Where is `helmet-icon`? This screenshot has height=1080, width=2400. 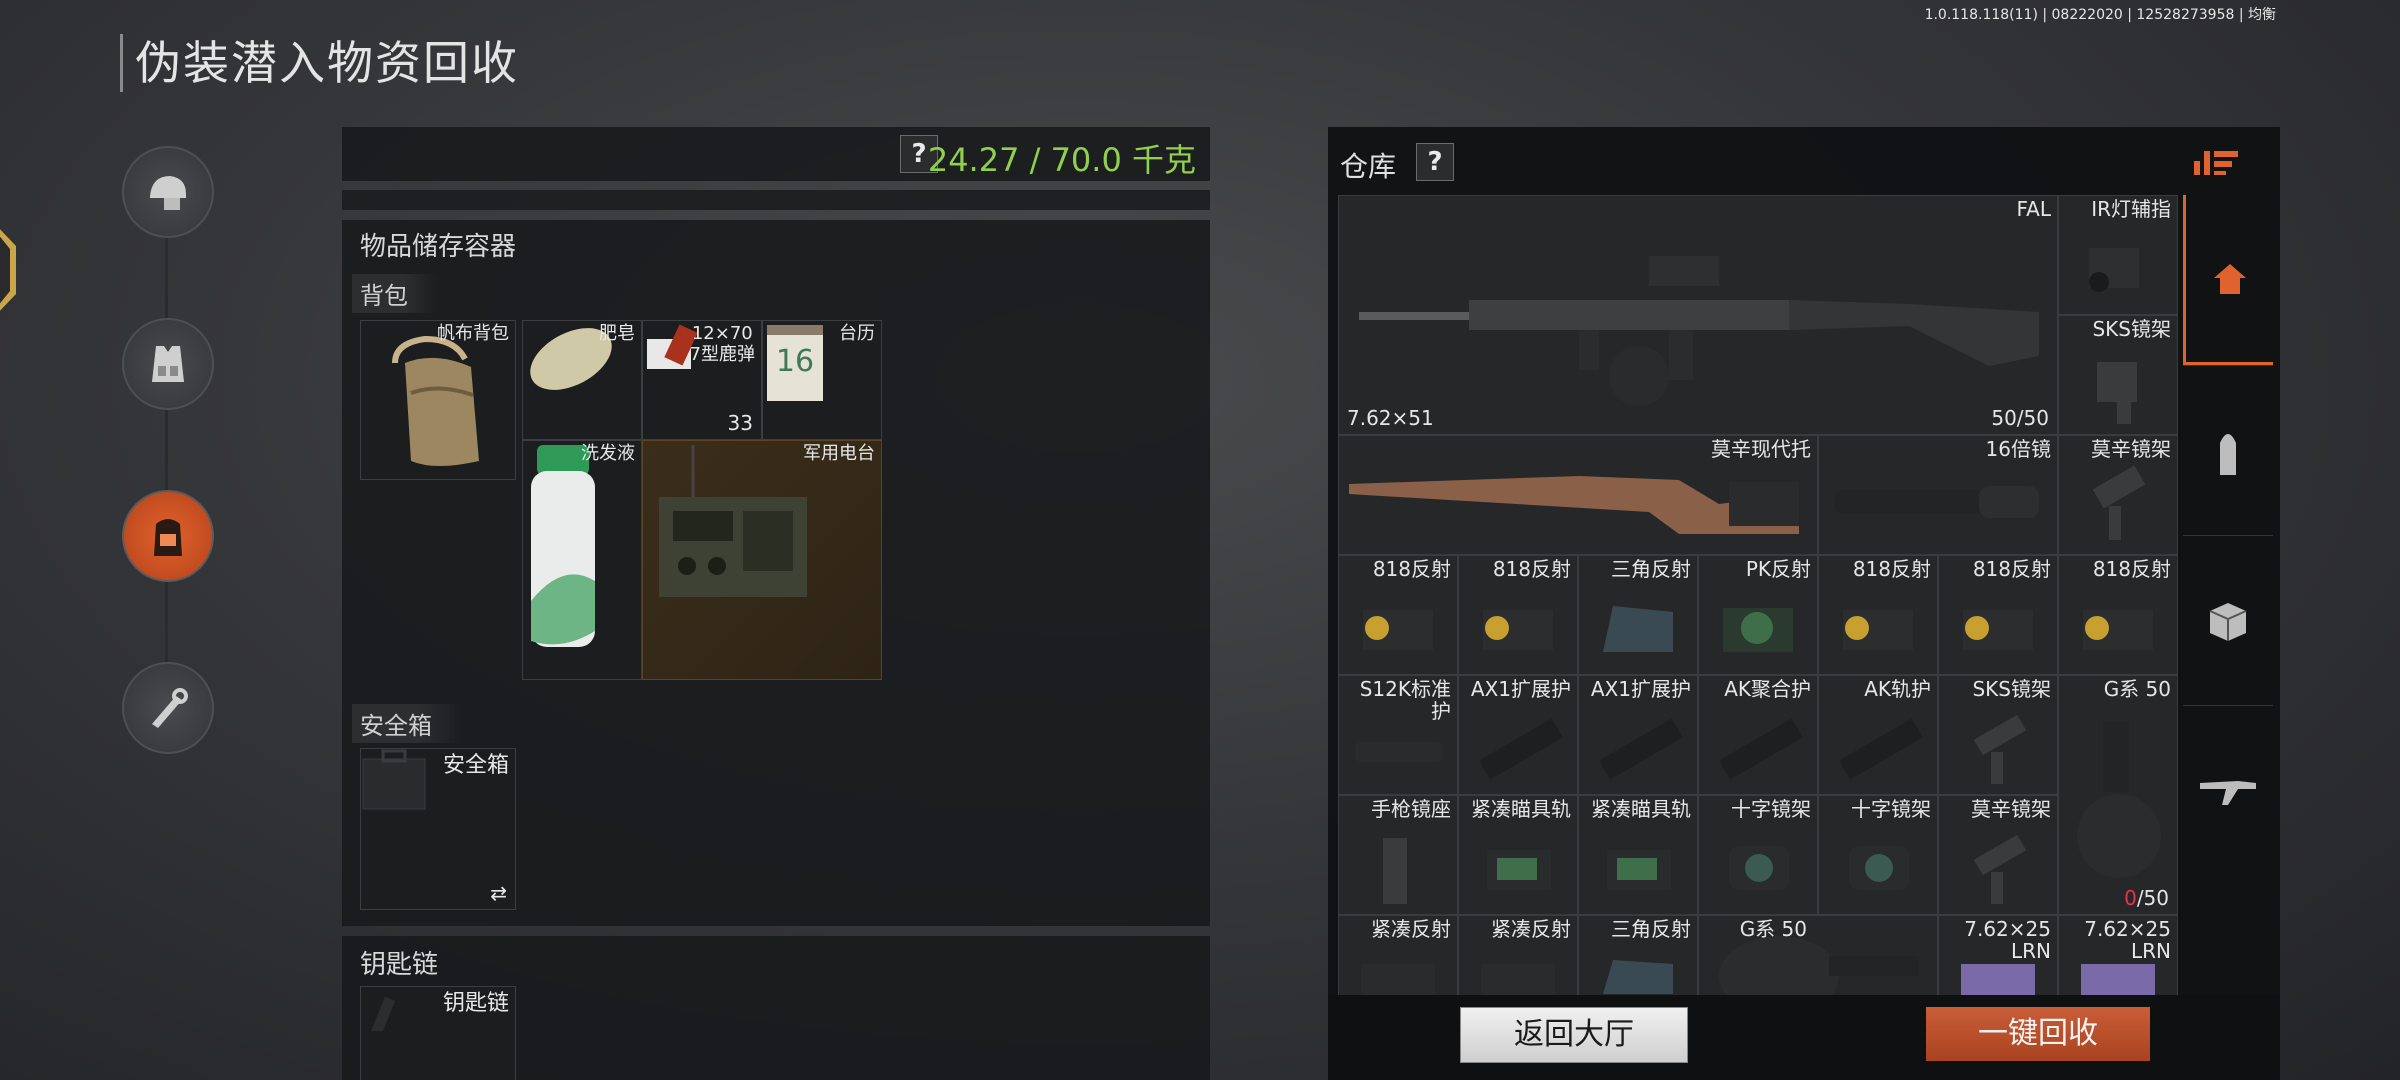 helmet-icon is located at coordinates (168, 193).